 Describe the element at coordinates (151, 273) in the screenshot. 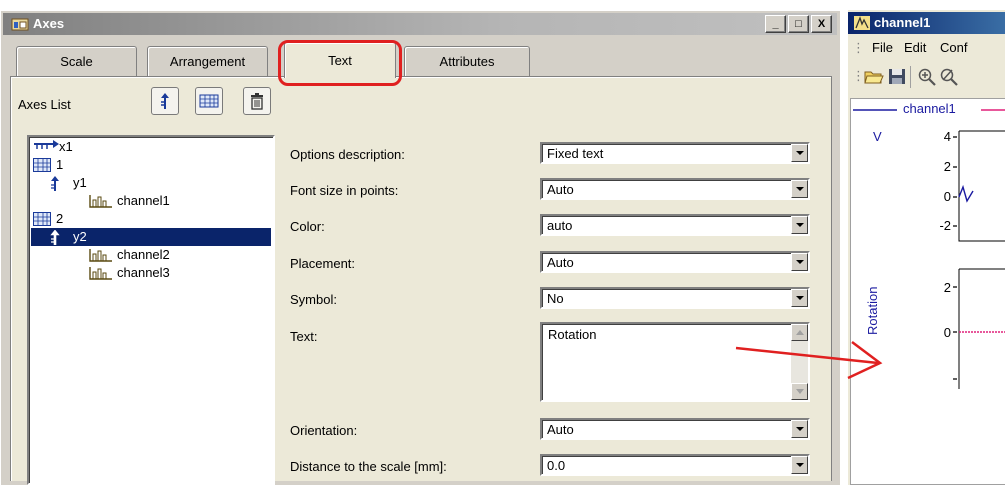

I see `tree-item-channel3: channel3` at that location.